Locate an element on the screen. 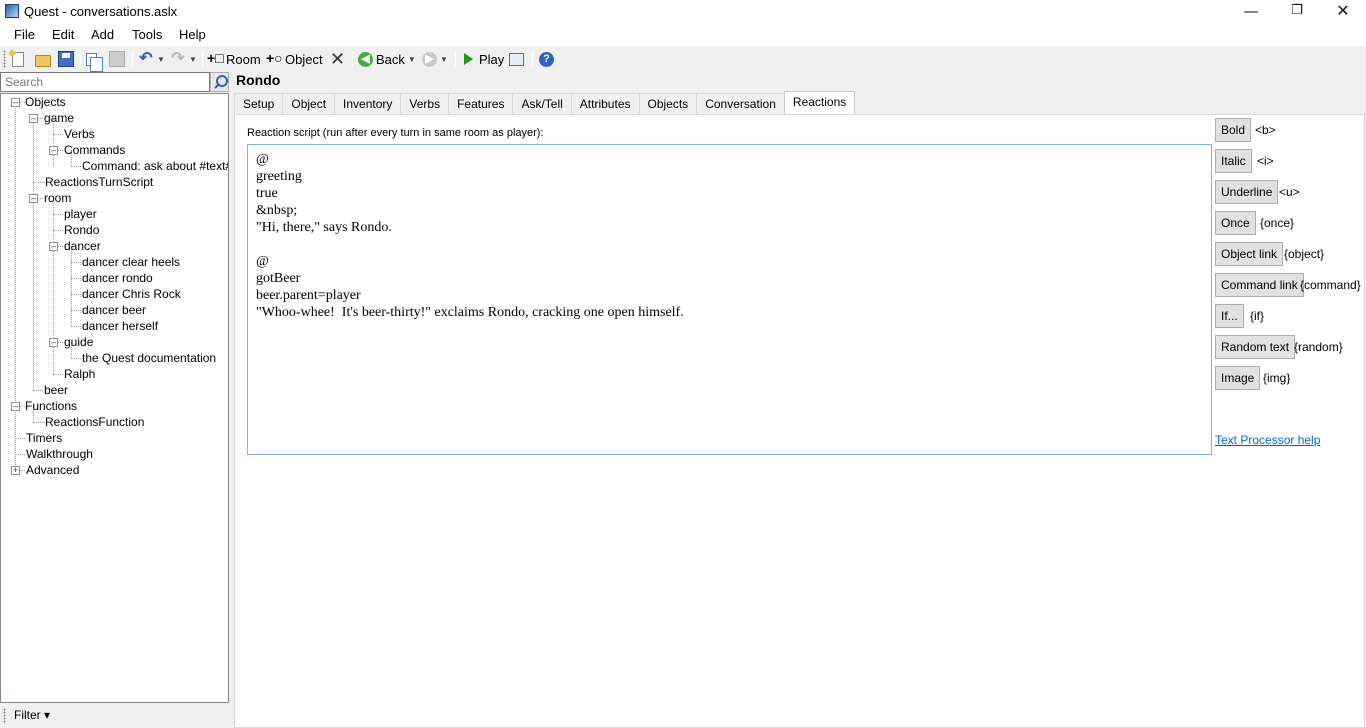  collapse-objects-icon: – is located at coordinates (15, 102).